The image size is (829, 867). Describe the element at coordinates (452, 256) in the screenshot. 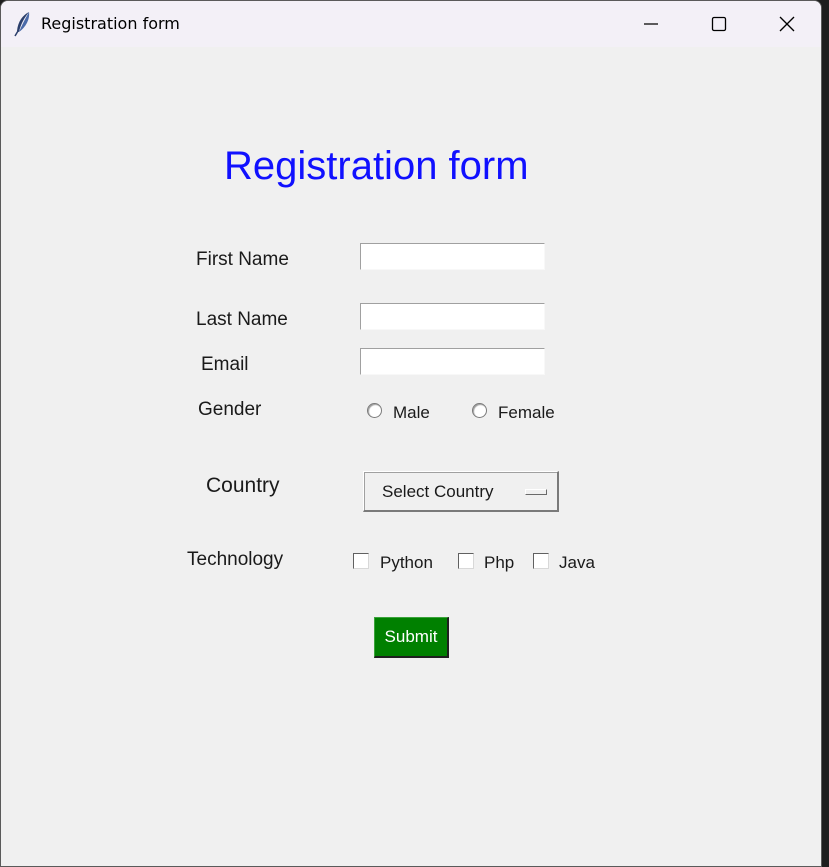

I see `first-name-field` at that location.